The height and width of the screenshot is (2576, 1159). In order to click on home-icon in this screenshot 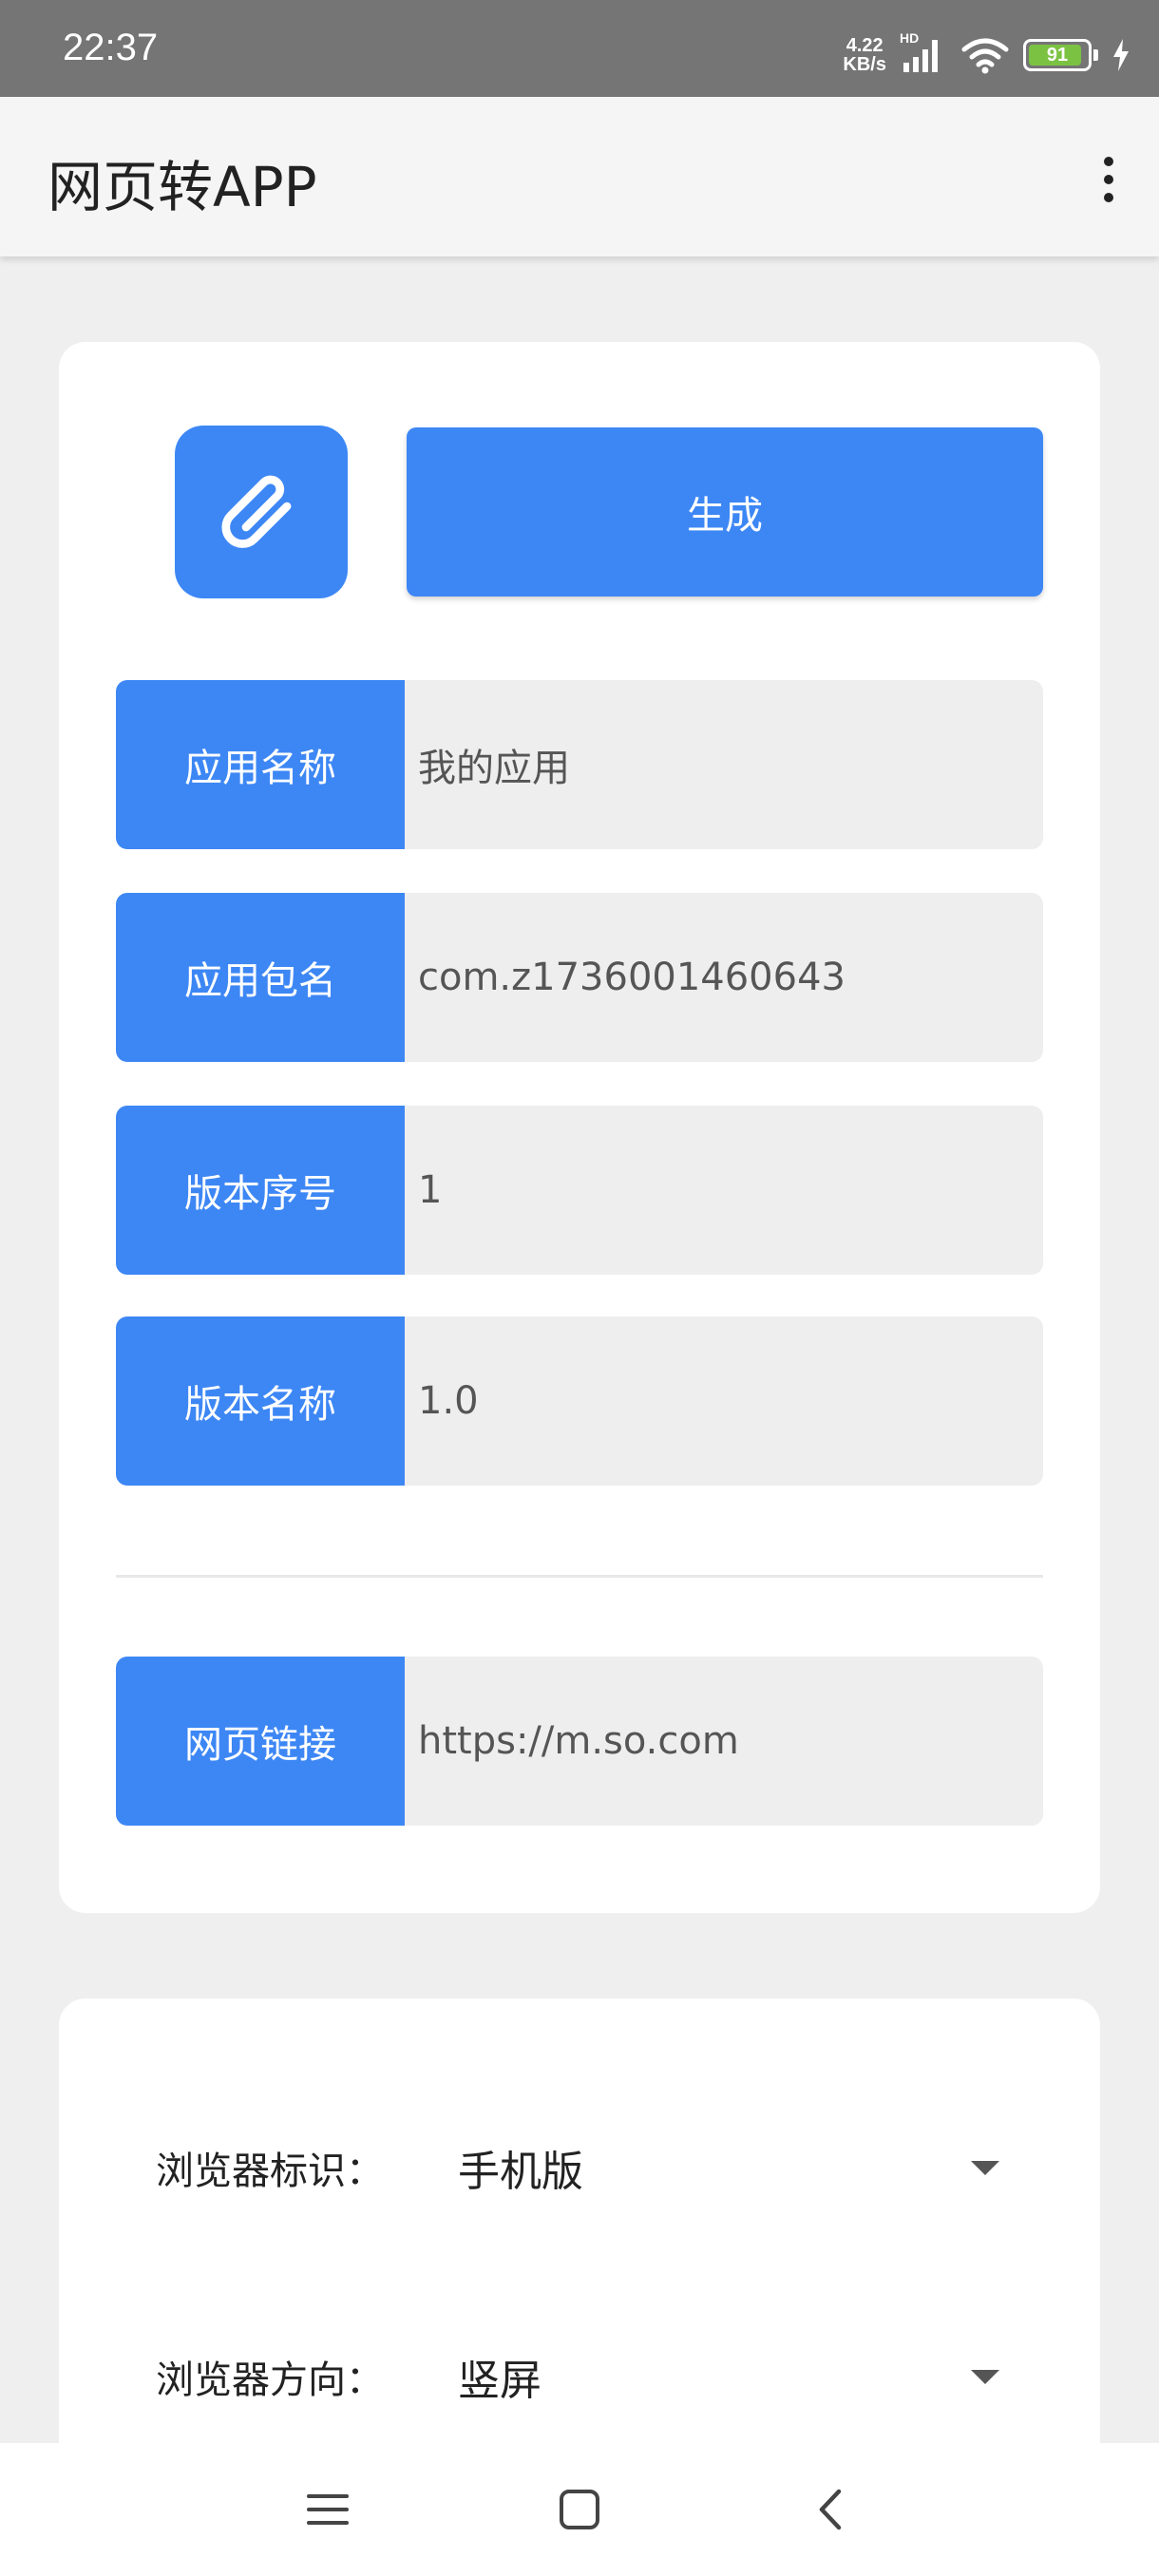, I will do `click(580, 2510)`.